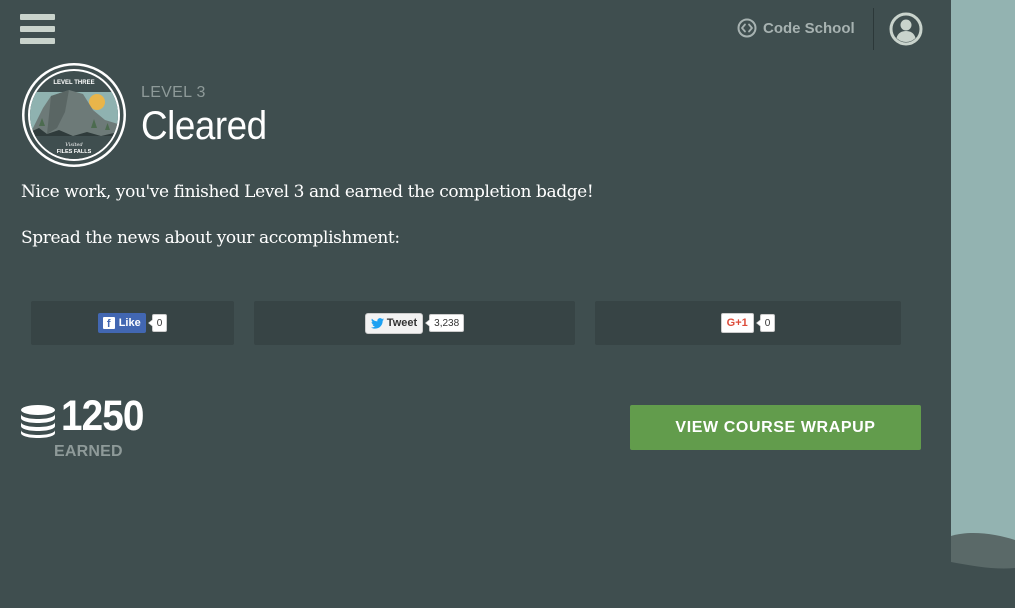 The height and width of the screenshot is (608, 1015). What do you see at coordinates (108, 323) in the screenshot?
I see `facebook-icon: f` at bounding box center [108, 323].